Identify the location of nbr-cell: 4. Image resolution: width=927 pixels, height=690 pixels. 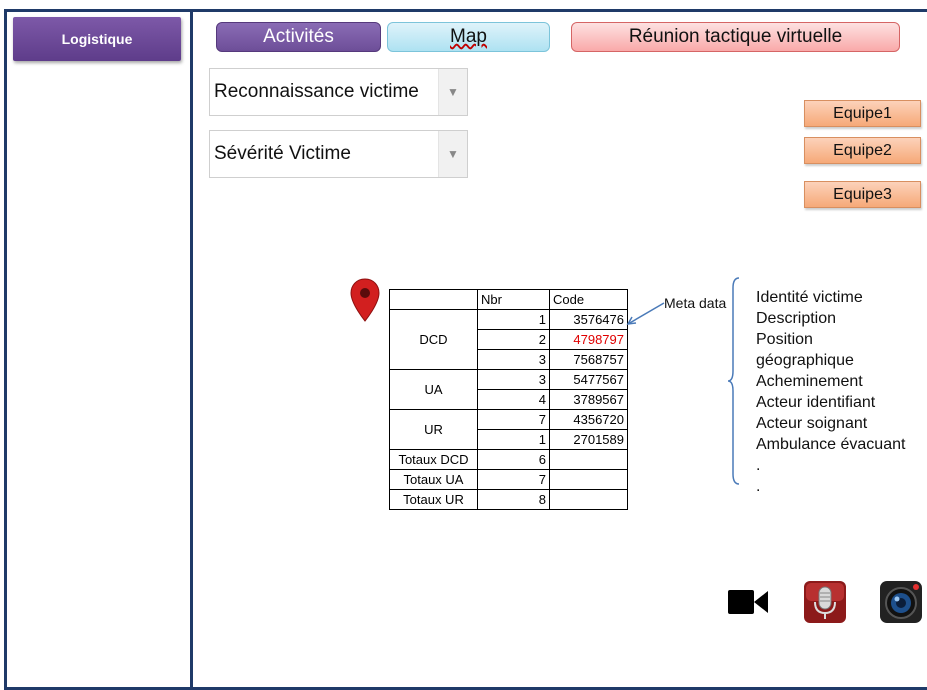
(513, 399).